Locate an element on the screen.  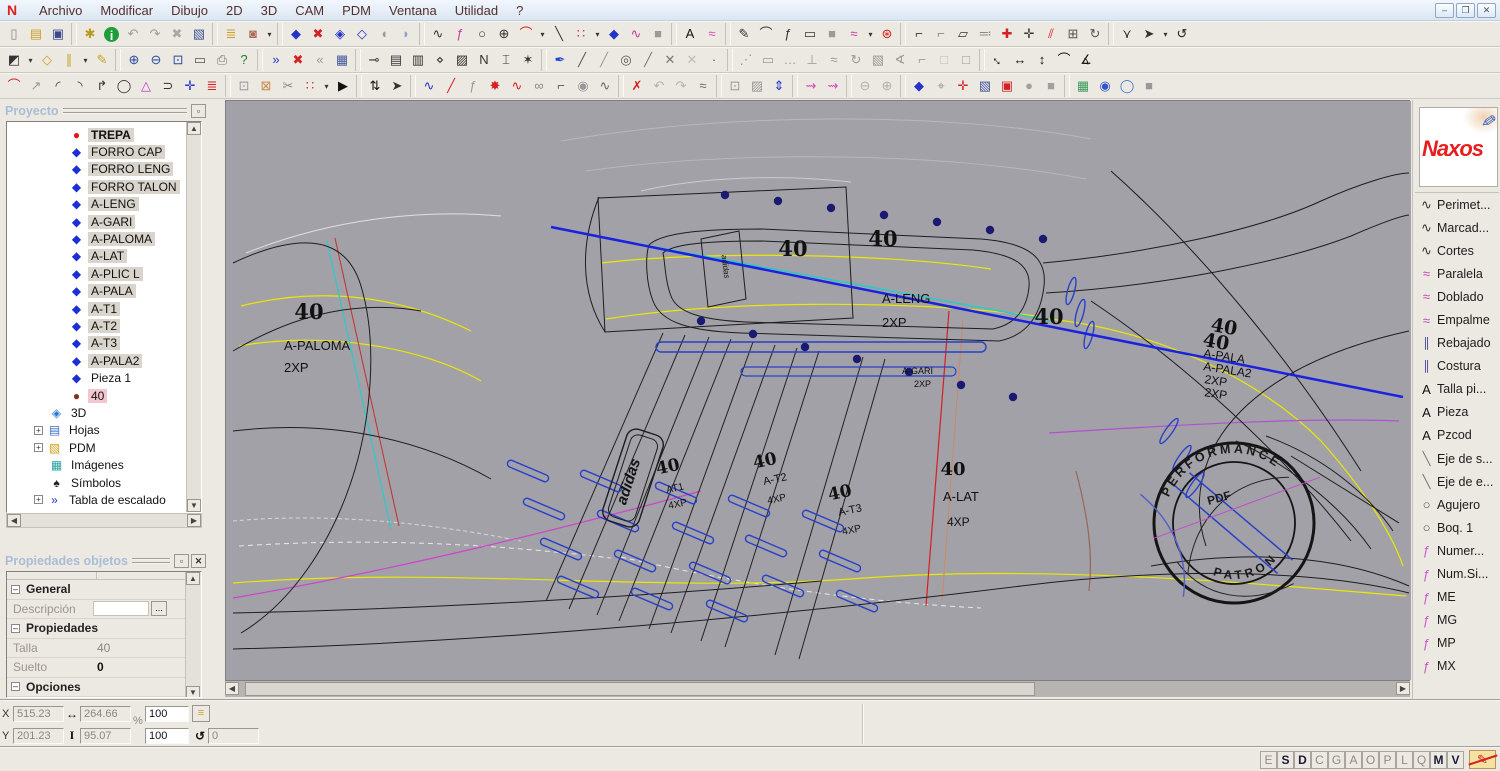
tree-item-a-t2: ◆ A-T2 is located at coordinates (104, 325).